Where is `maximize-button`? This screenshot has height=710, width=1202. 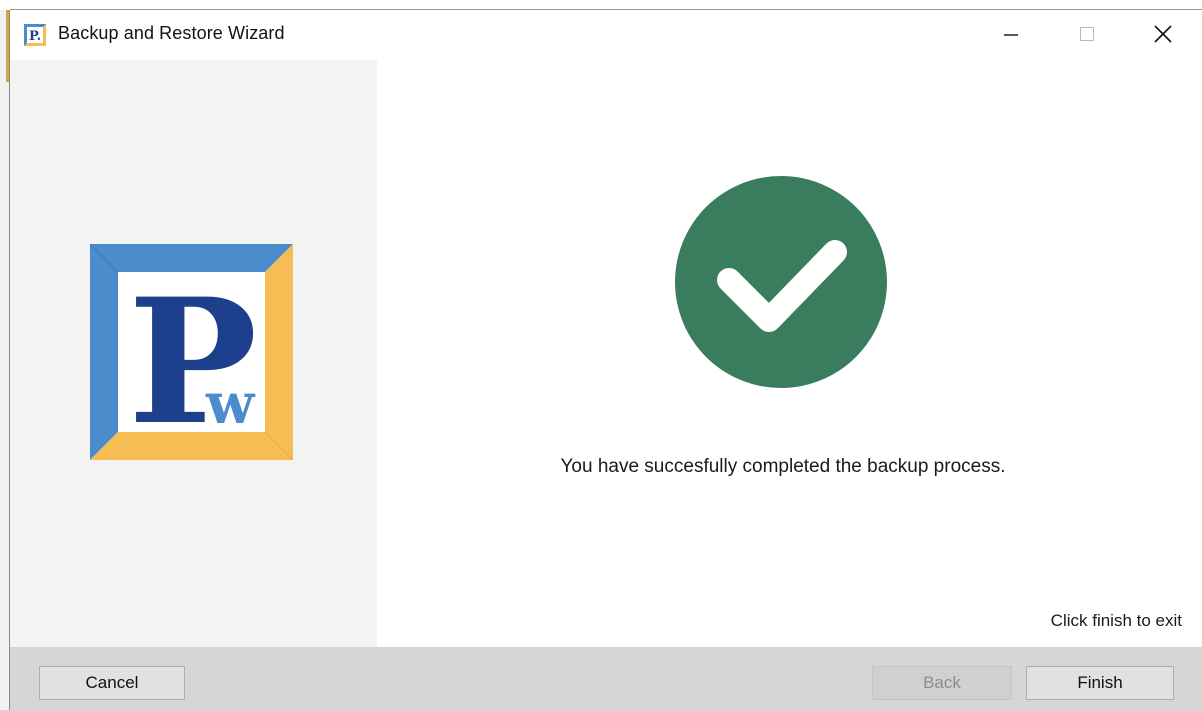 maximize-button is located at coordinates (1087, 34).